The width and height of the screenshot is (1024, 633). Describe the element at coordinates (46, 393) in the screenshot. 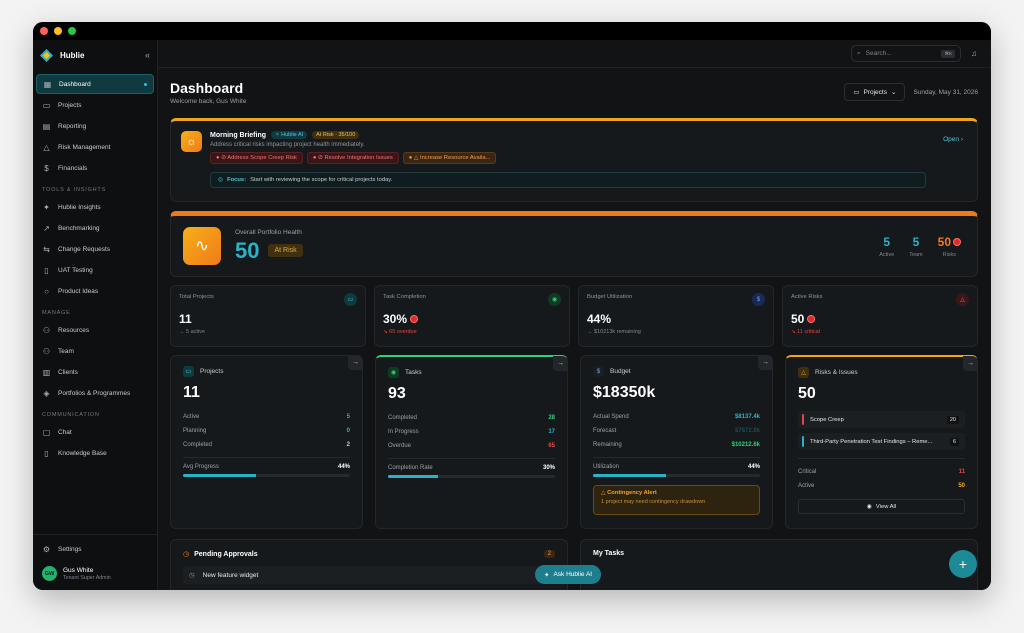

I see `box-icon: ◈` at that location.